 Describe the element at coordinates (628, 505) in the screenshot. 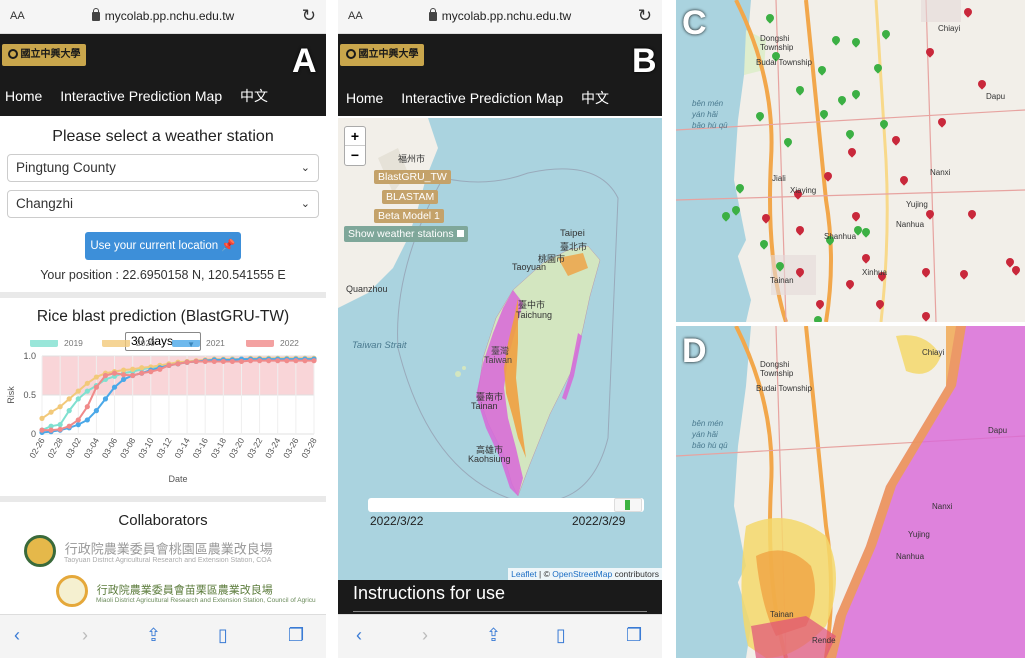

I see `date-slider-thumb` at that location.